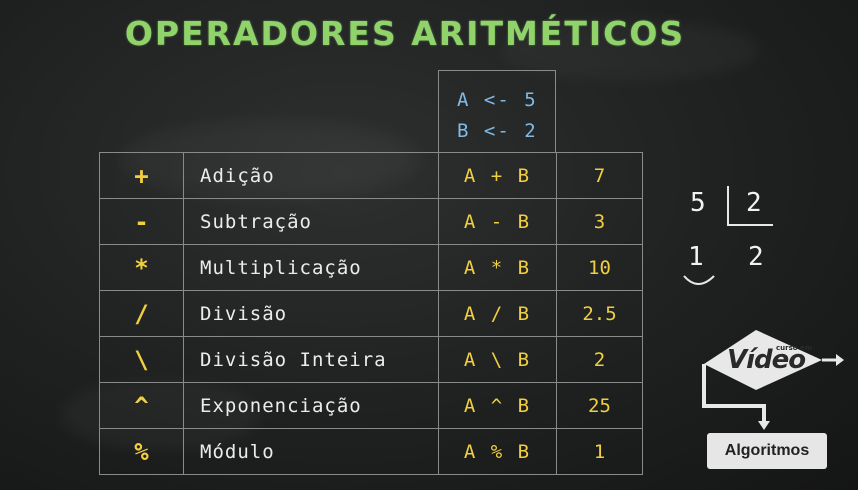  I want to click on division-vertical-line, so click(728, 205).